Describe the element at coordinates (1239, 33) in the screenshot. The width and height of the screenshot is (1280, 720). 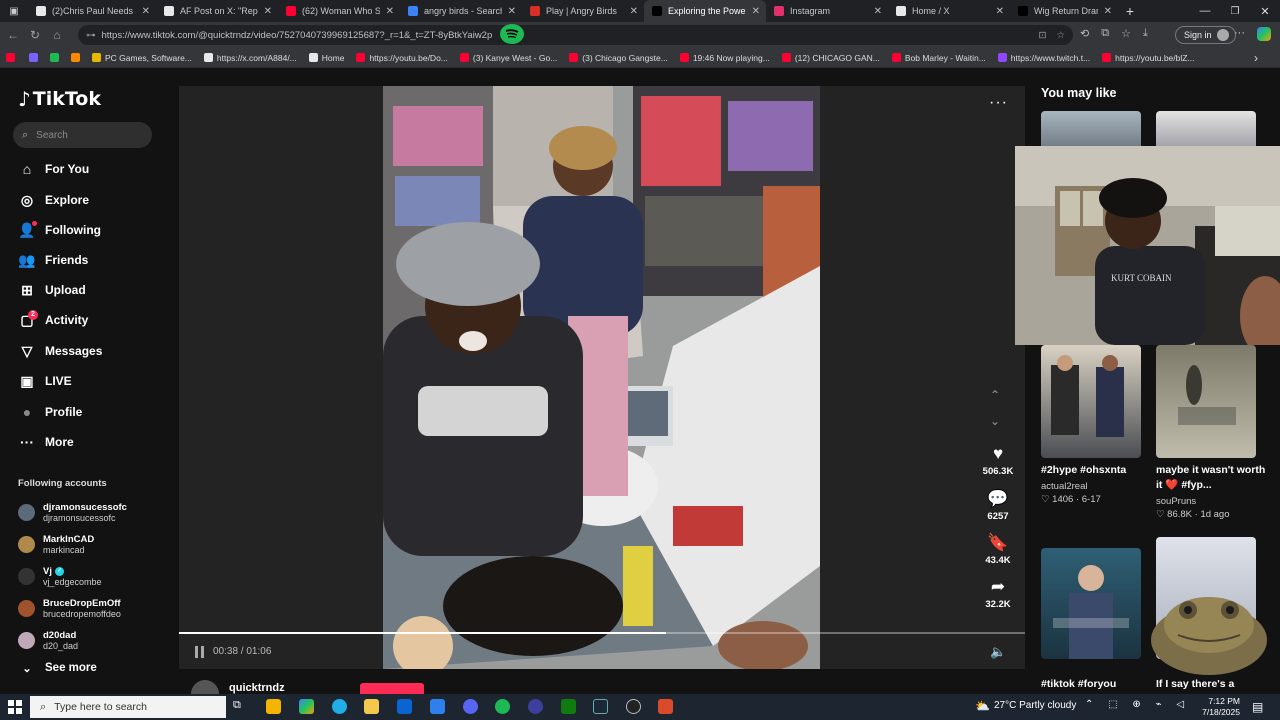
I see `settings-more-icon: ···` at that location.